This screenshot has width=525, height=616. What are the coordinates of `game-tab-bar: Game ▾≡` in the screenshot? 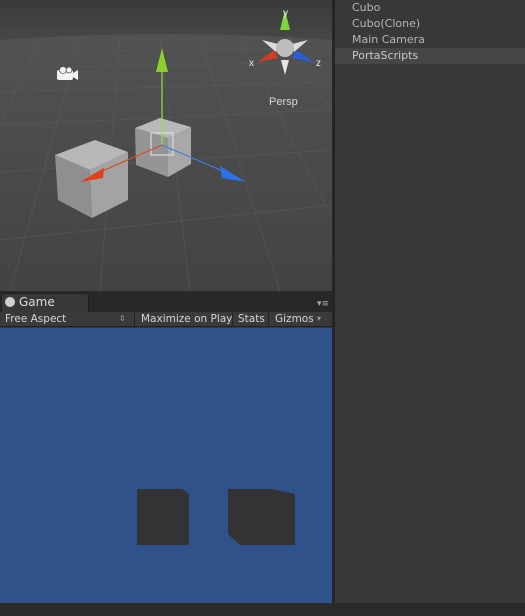 It's located at (166, 301).